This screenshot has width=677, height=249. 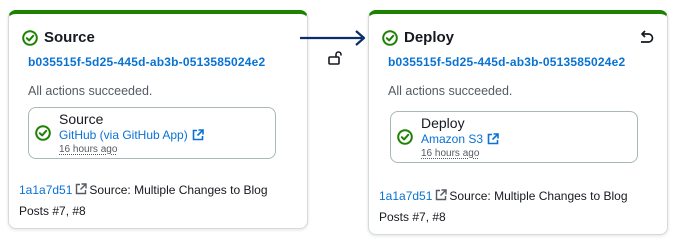 I want to click on action-name: Source, so click(x=81, y=119).